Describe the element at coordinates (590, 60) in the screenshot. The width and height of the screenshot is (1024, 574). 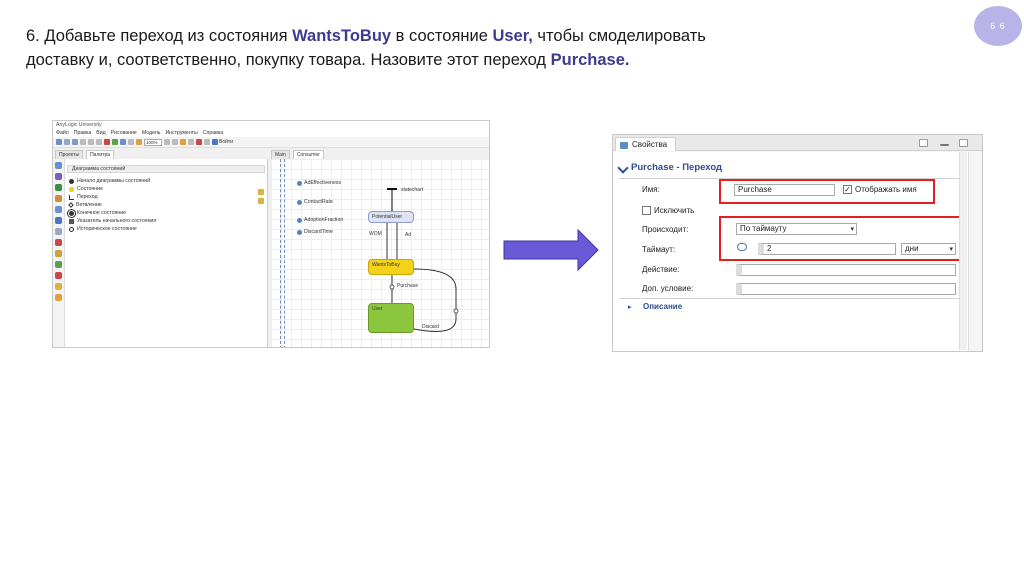
I see `heading-transition-name: Purchase.` at that location.